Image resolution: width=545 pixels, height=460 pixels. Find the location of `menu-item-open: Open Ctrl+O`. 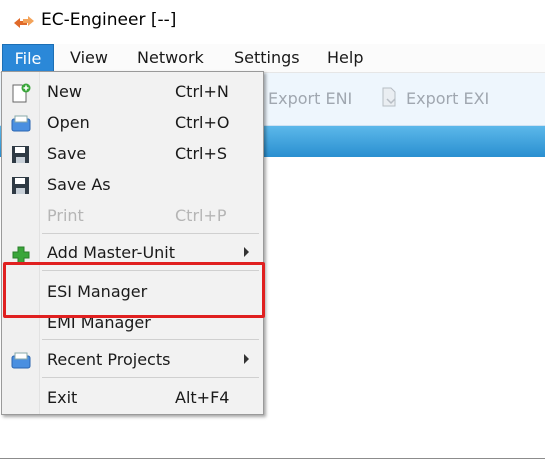

menu-item-open: Open Ctrl+O is located at coordinates (132, 123).